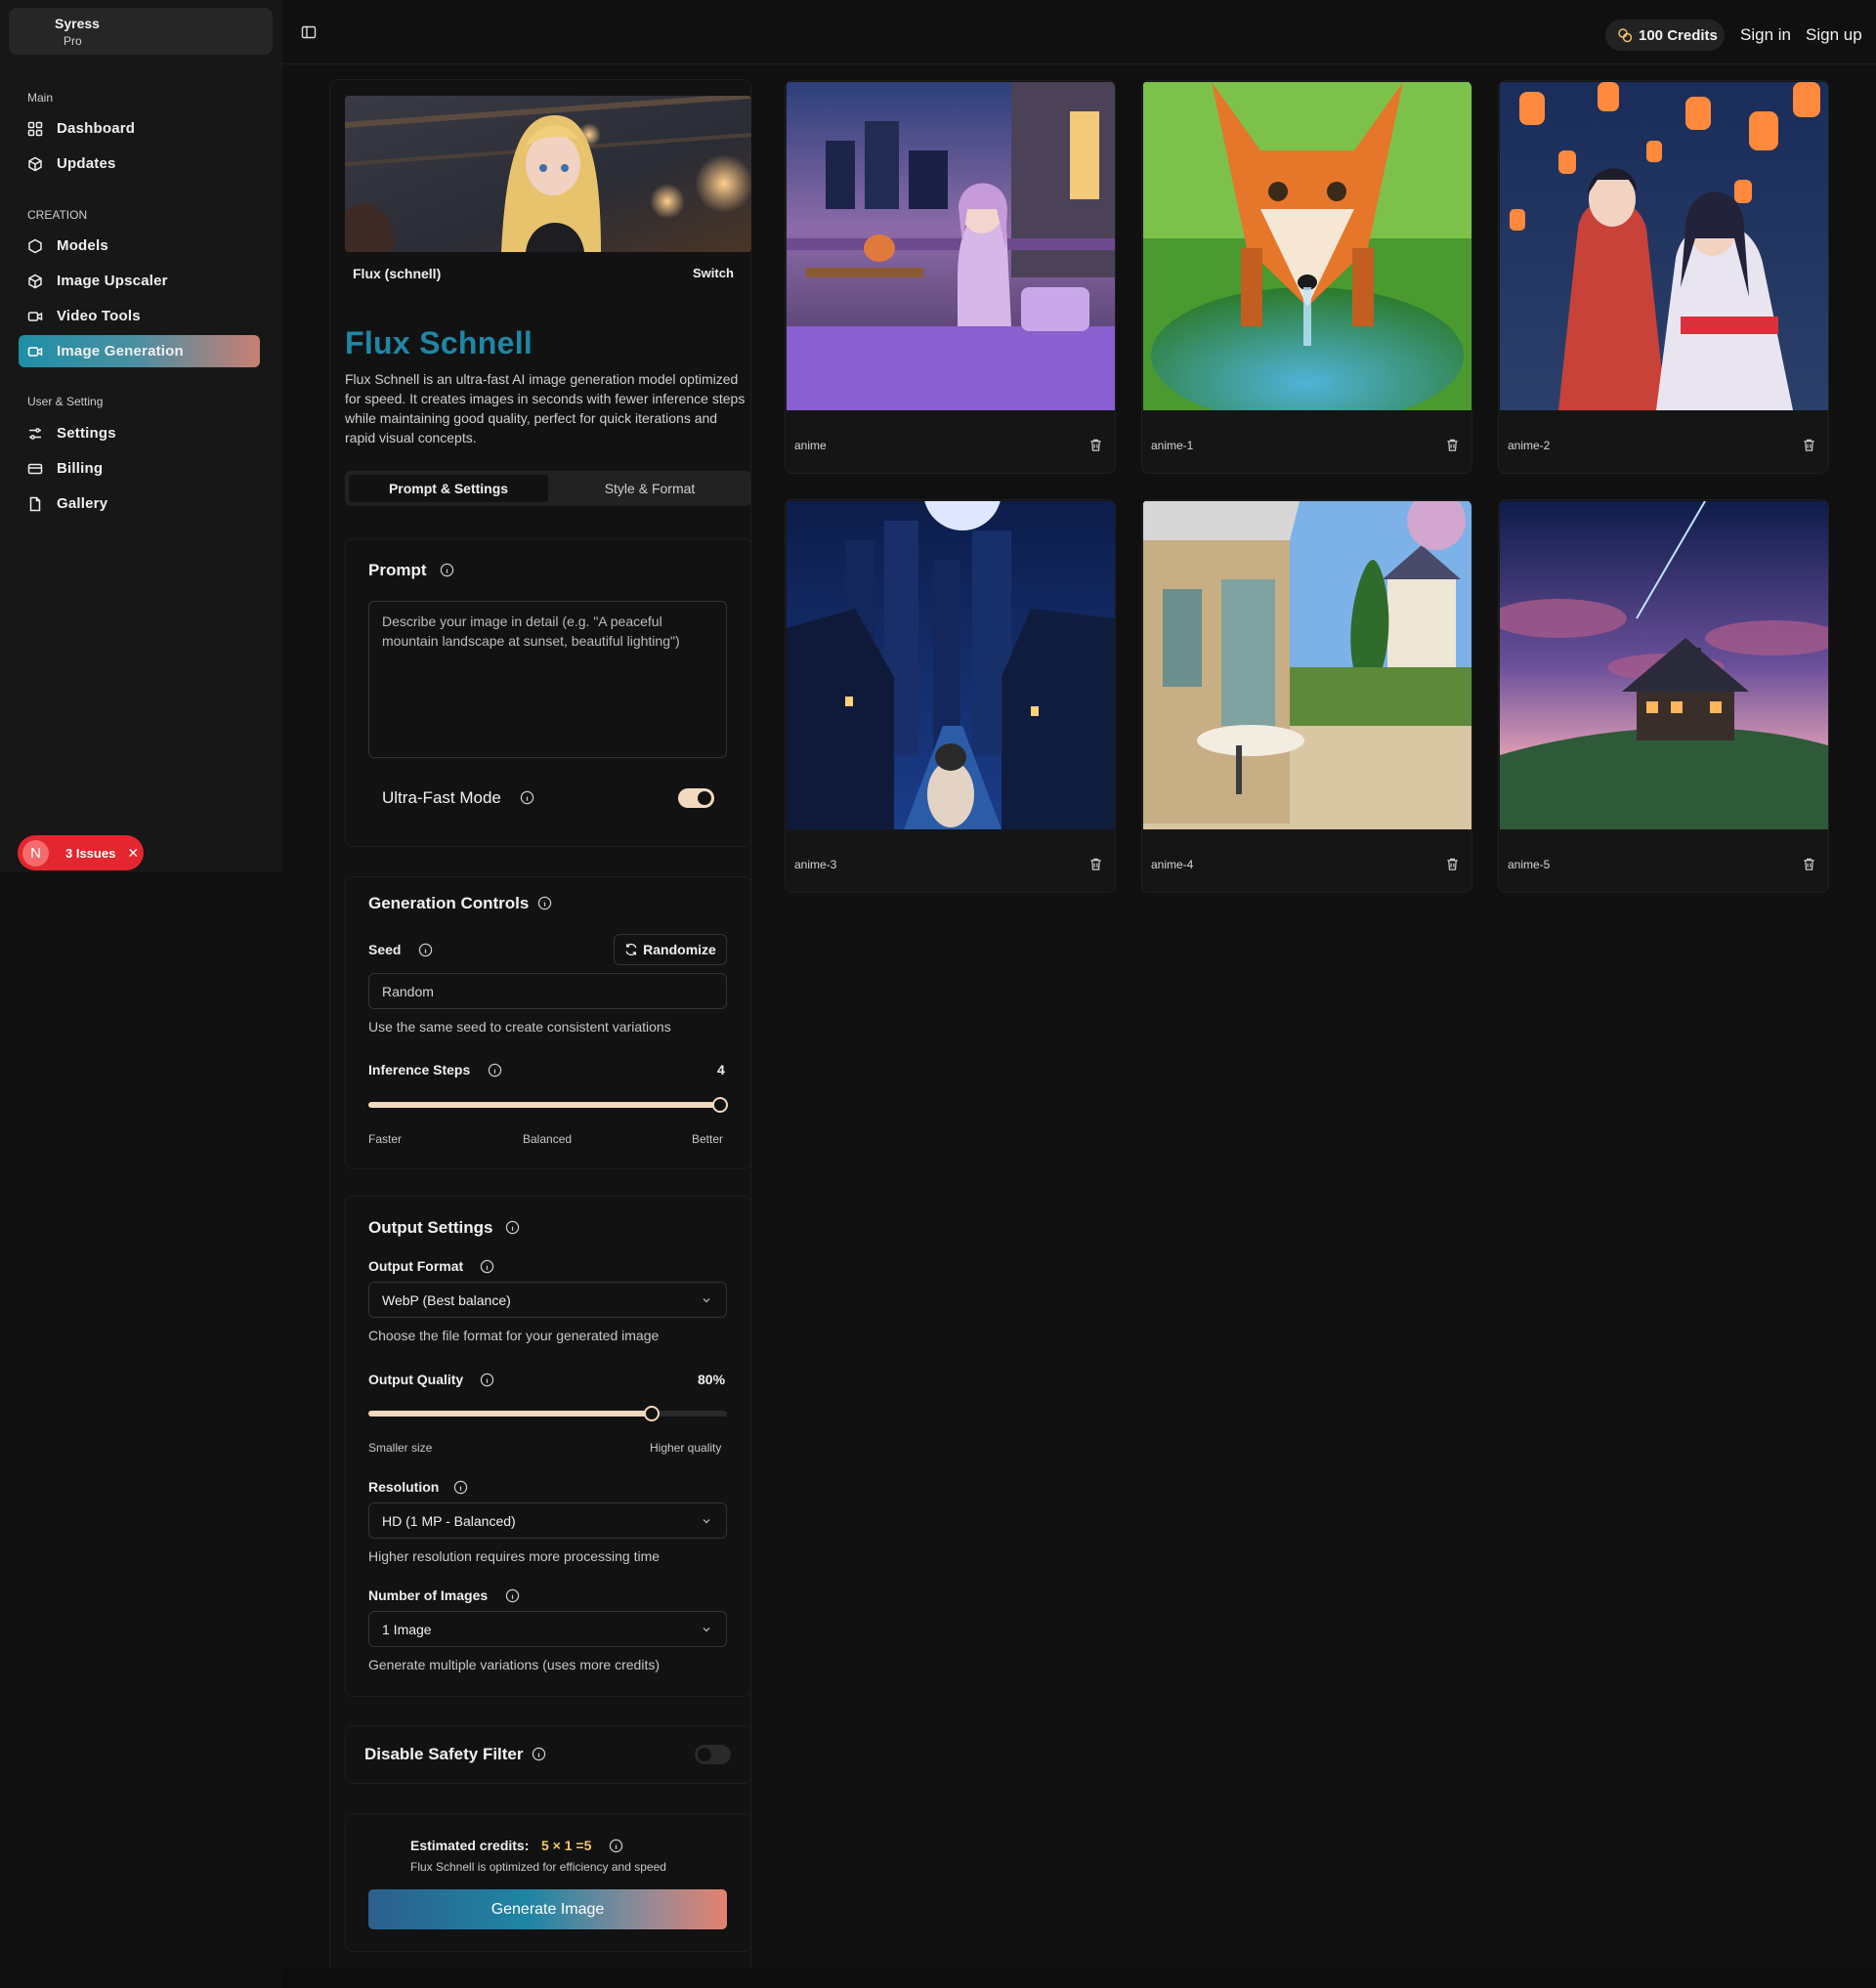 The height and width of the screenshot is (1988, 1876). What do you see at coordinates (548, 1105) in the screenshot?
I see `inference-steps-slider` at bounding box center [548, 1105].